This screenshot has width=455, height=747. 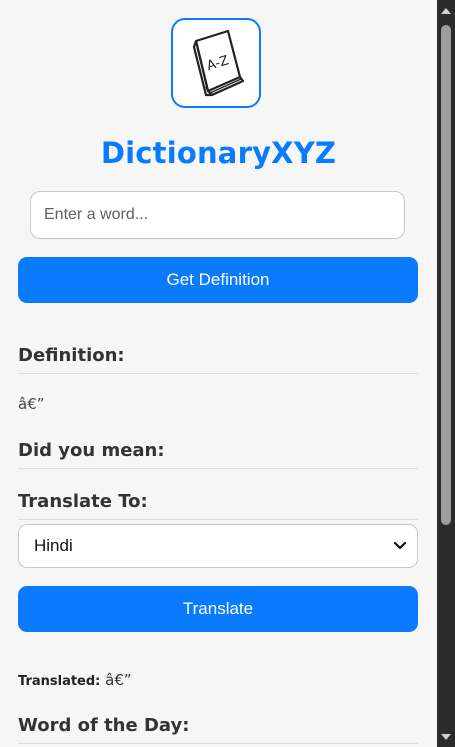 What do you see at coordinates (218, 546) in the screenshot?
I see `language-select: Hindi` at bounding box center [218, 546].